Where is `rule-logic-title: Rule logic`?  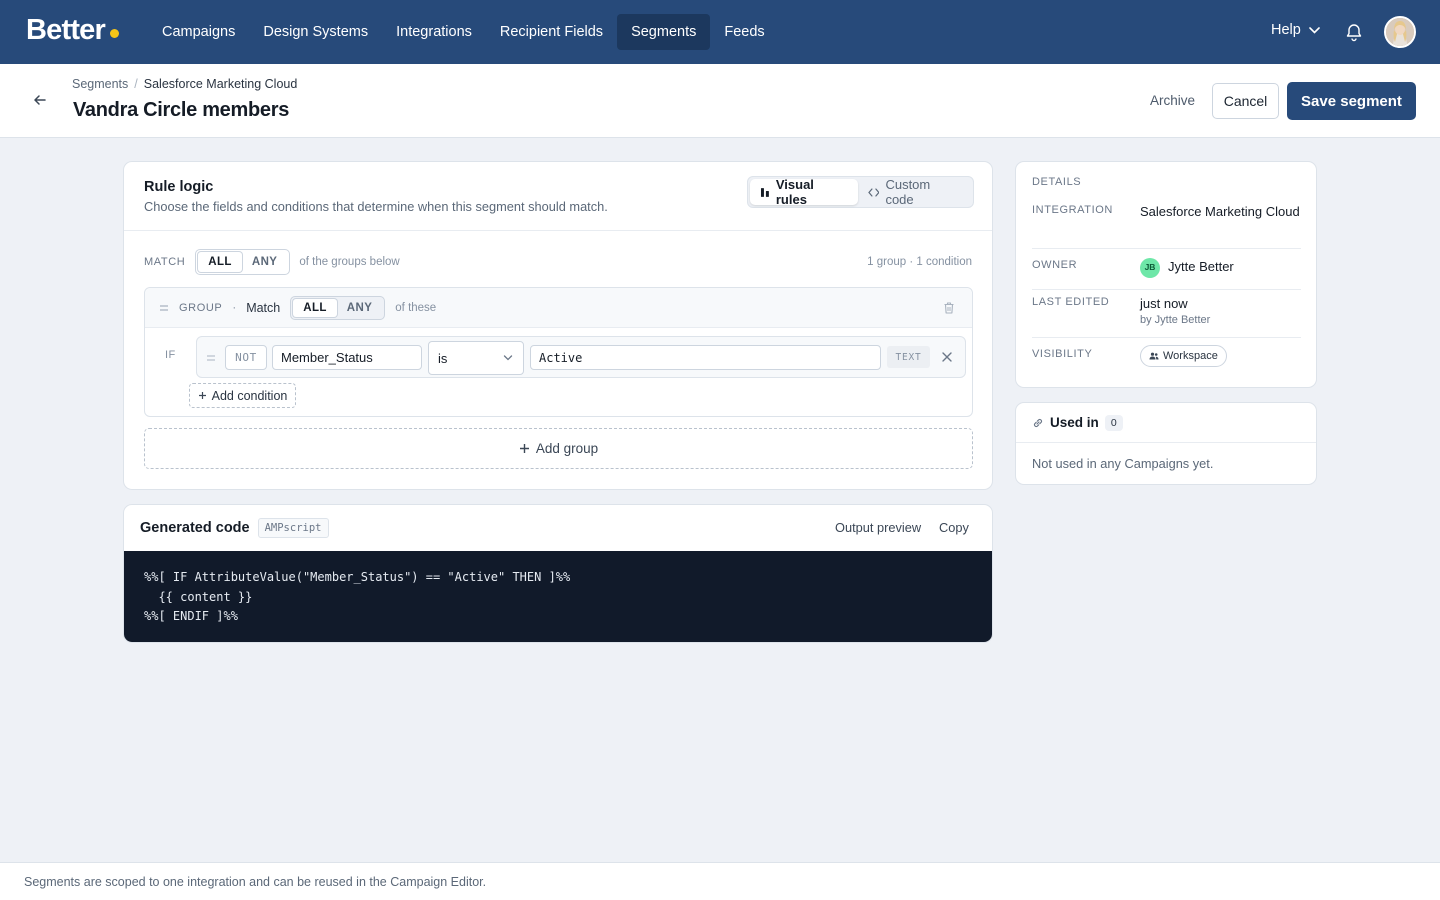
rule-logic-title: Rule logic is located at coordinates (179, 187).